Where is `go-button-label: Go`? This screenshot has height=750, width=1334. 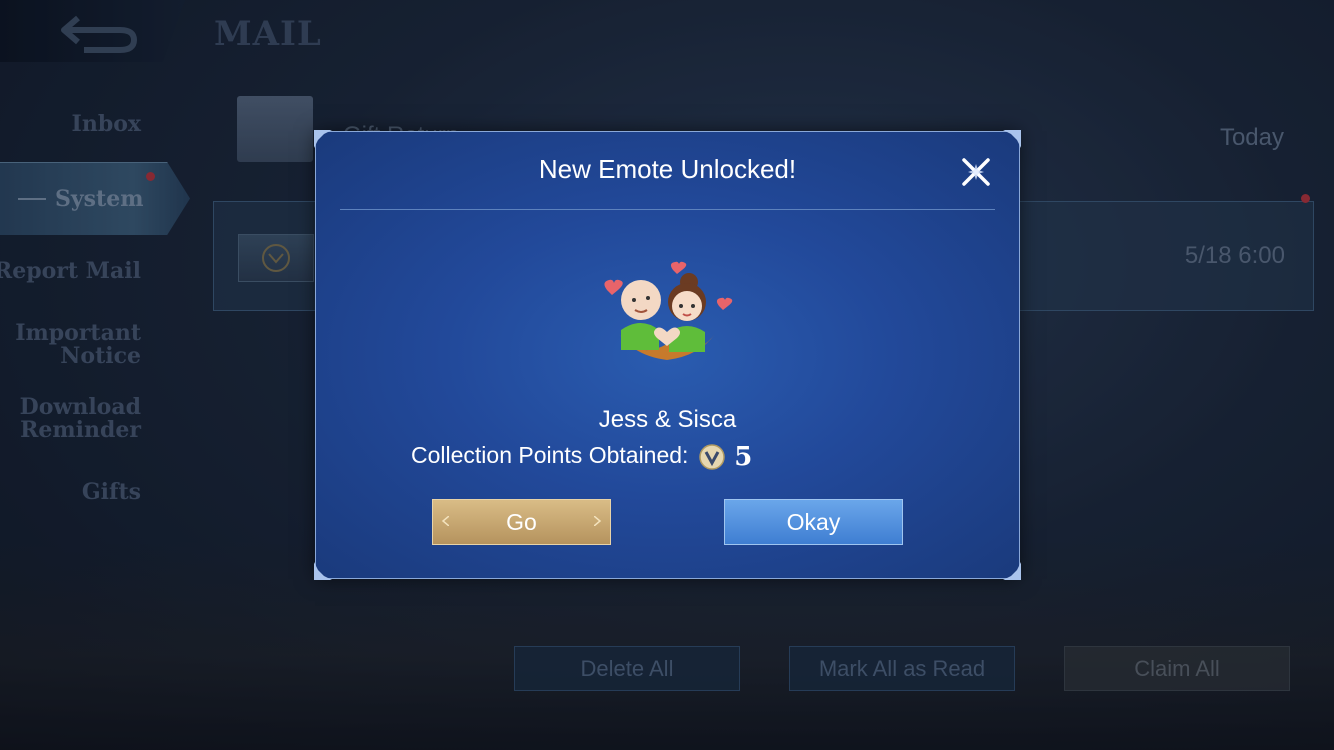 go-button-label: Go is located at coordinates (521, 522).